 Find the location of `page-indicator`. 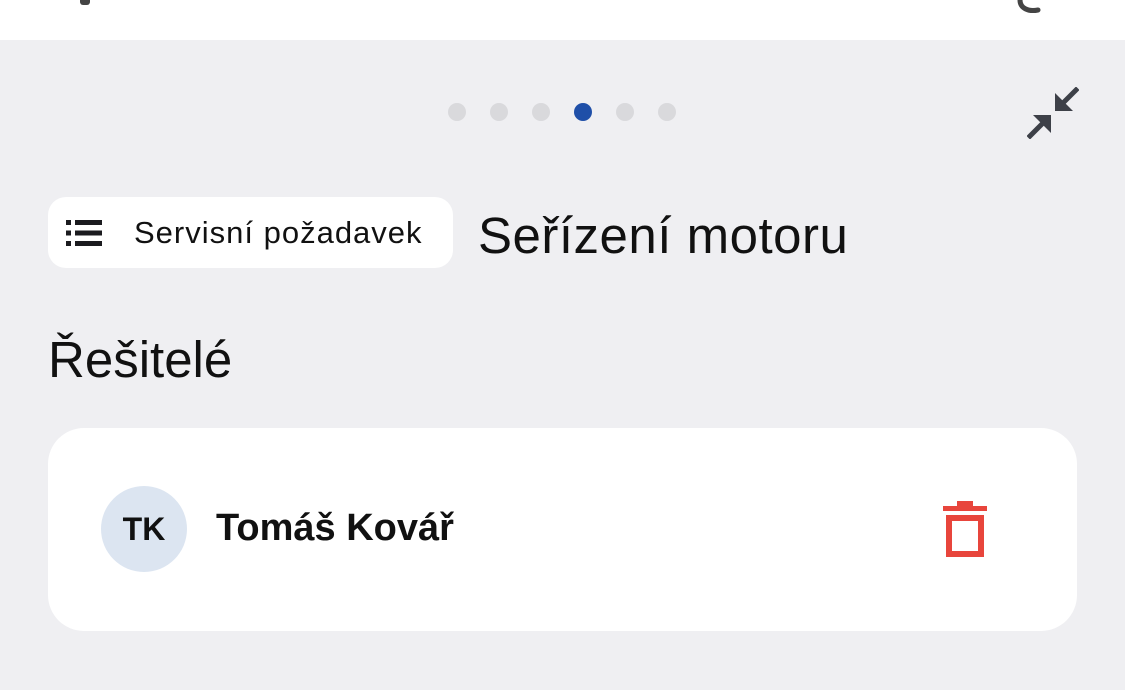

page-indicator is located at coordinates (562, 112).